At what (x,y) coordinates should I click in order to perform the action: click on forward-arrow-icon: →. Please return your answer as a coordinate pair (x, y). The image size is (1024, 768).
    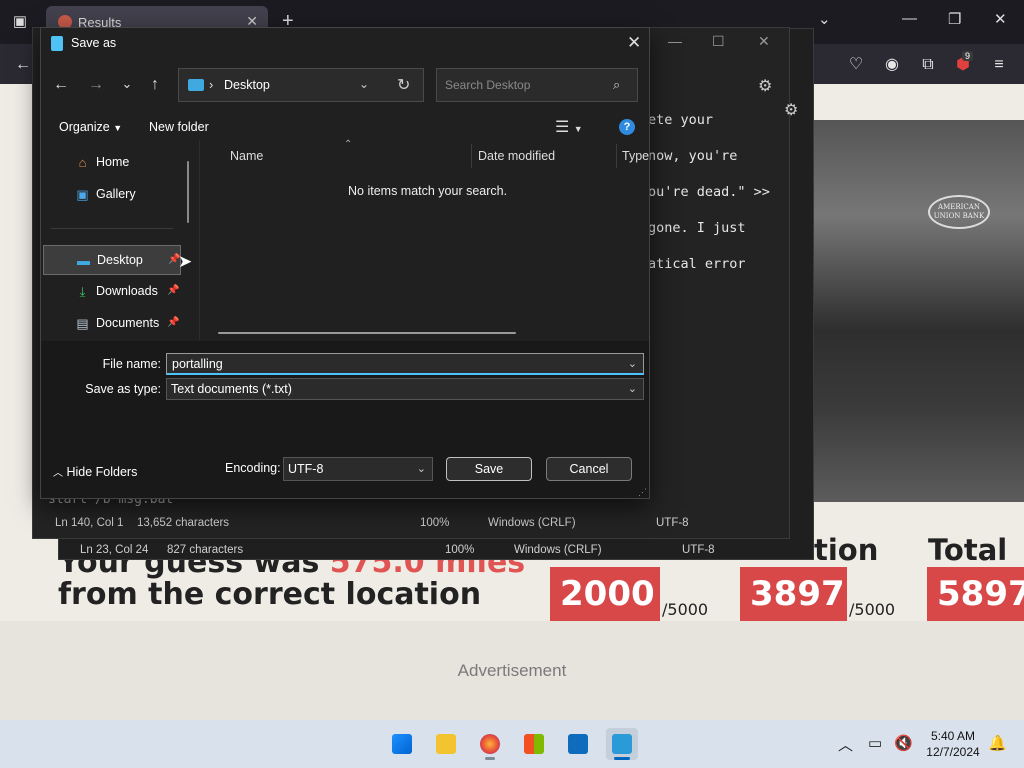
    Looking at the image, I should click on (96, 85).